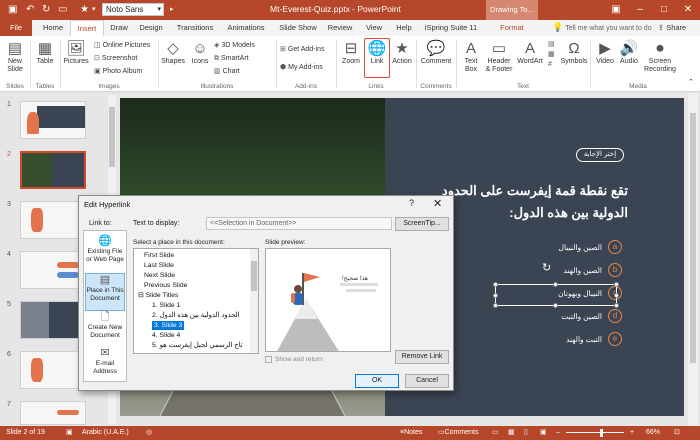 The image size is (700, 440). Describe the element at coordinates (351, 53) in the screenshot. I see `zoom-button: ⊟ Zoom` at that location.